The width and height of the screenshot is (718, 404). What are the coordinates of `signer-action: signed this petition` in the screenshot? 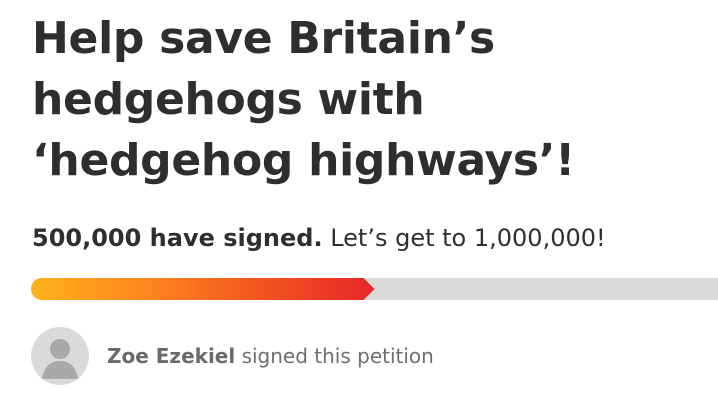 It's located at (337, 356).